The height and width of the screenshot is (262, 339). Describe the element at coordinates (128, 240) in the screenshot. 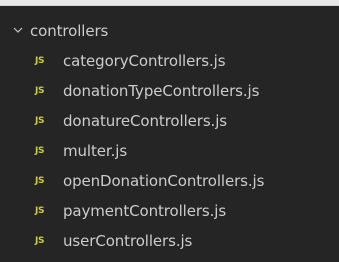

I see `file-label: userControllers.js` at that location.